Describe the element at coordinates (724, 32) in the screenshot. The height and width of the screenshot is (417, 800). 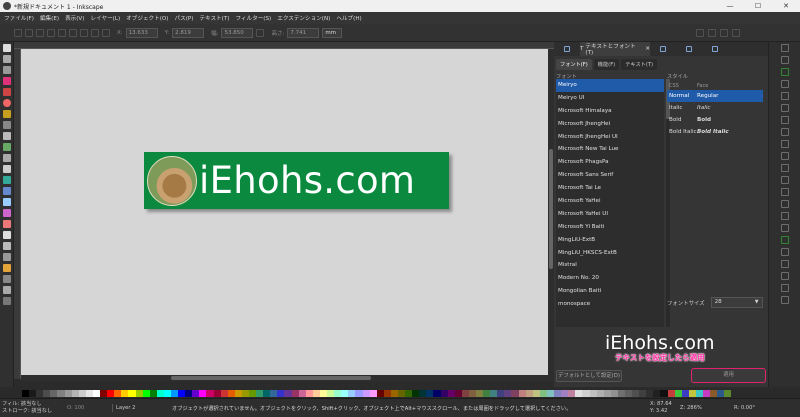
I see `move-gradients-icon` at that location.